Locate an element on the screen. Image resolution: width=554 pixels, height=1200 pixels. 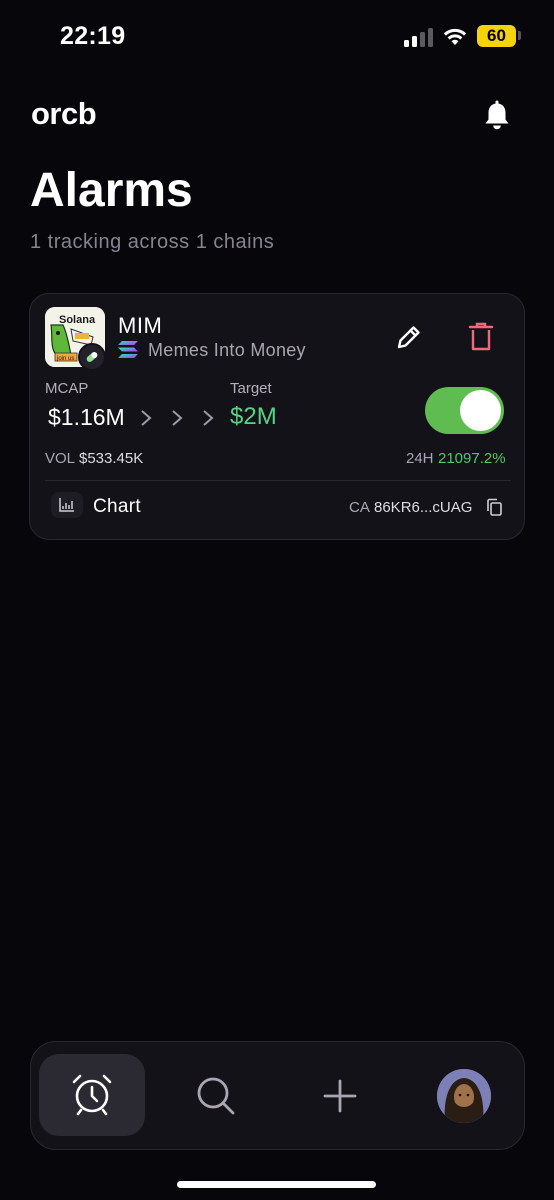
home-indicator is located at coordinates (276, 1184).